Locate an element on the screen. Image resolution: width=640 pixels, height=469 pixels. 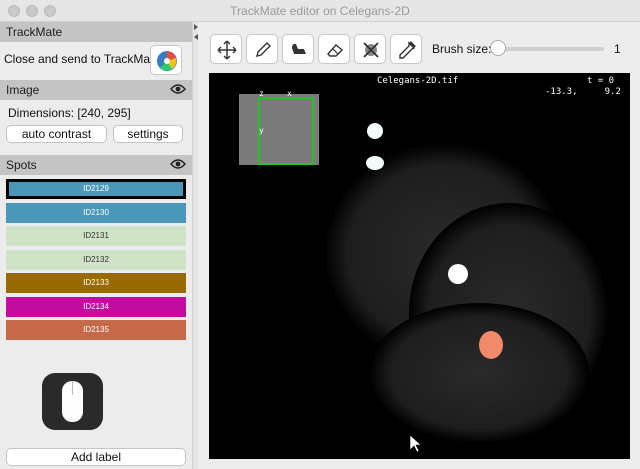
overview-y-label: y is located at coordinates (261, 130).